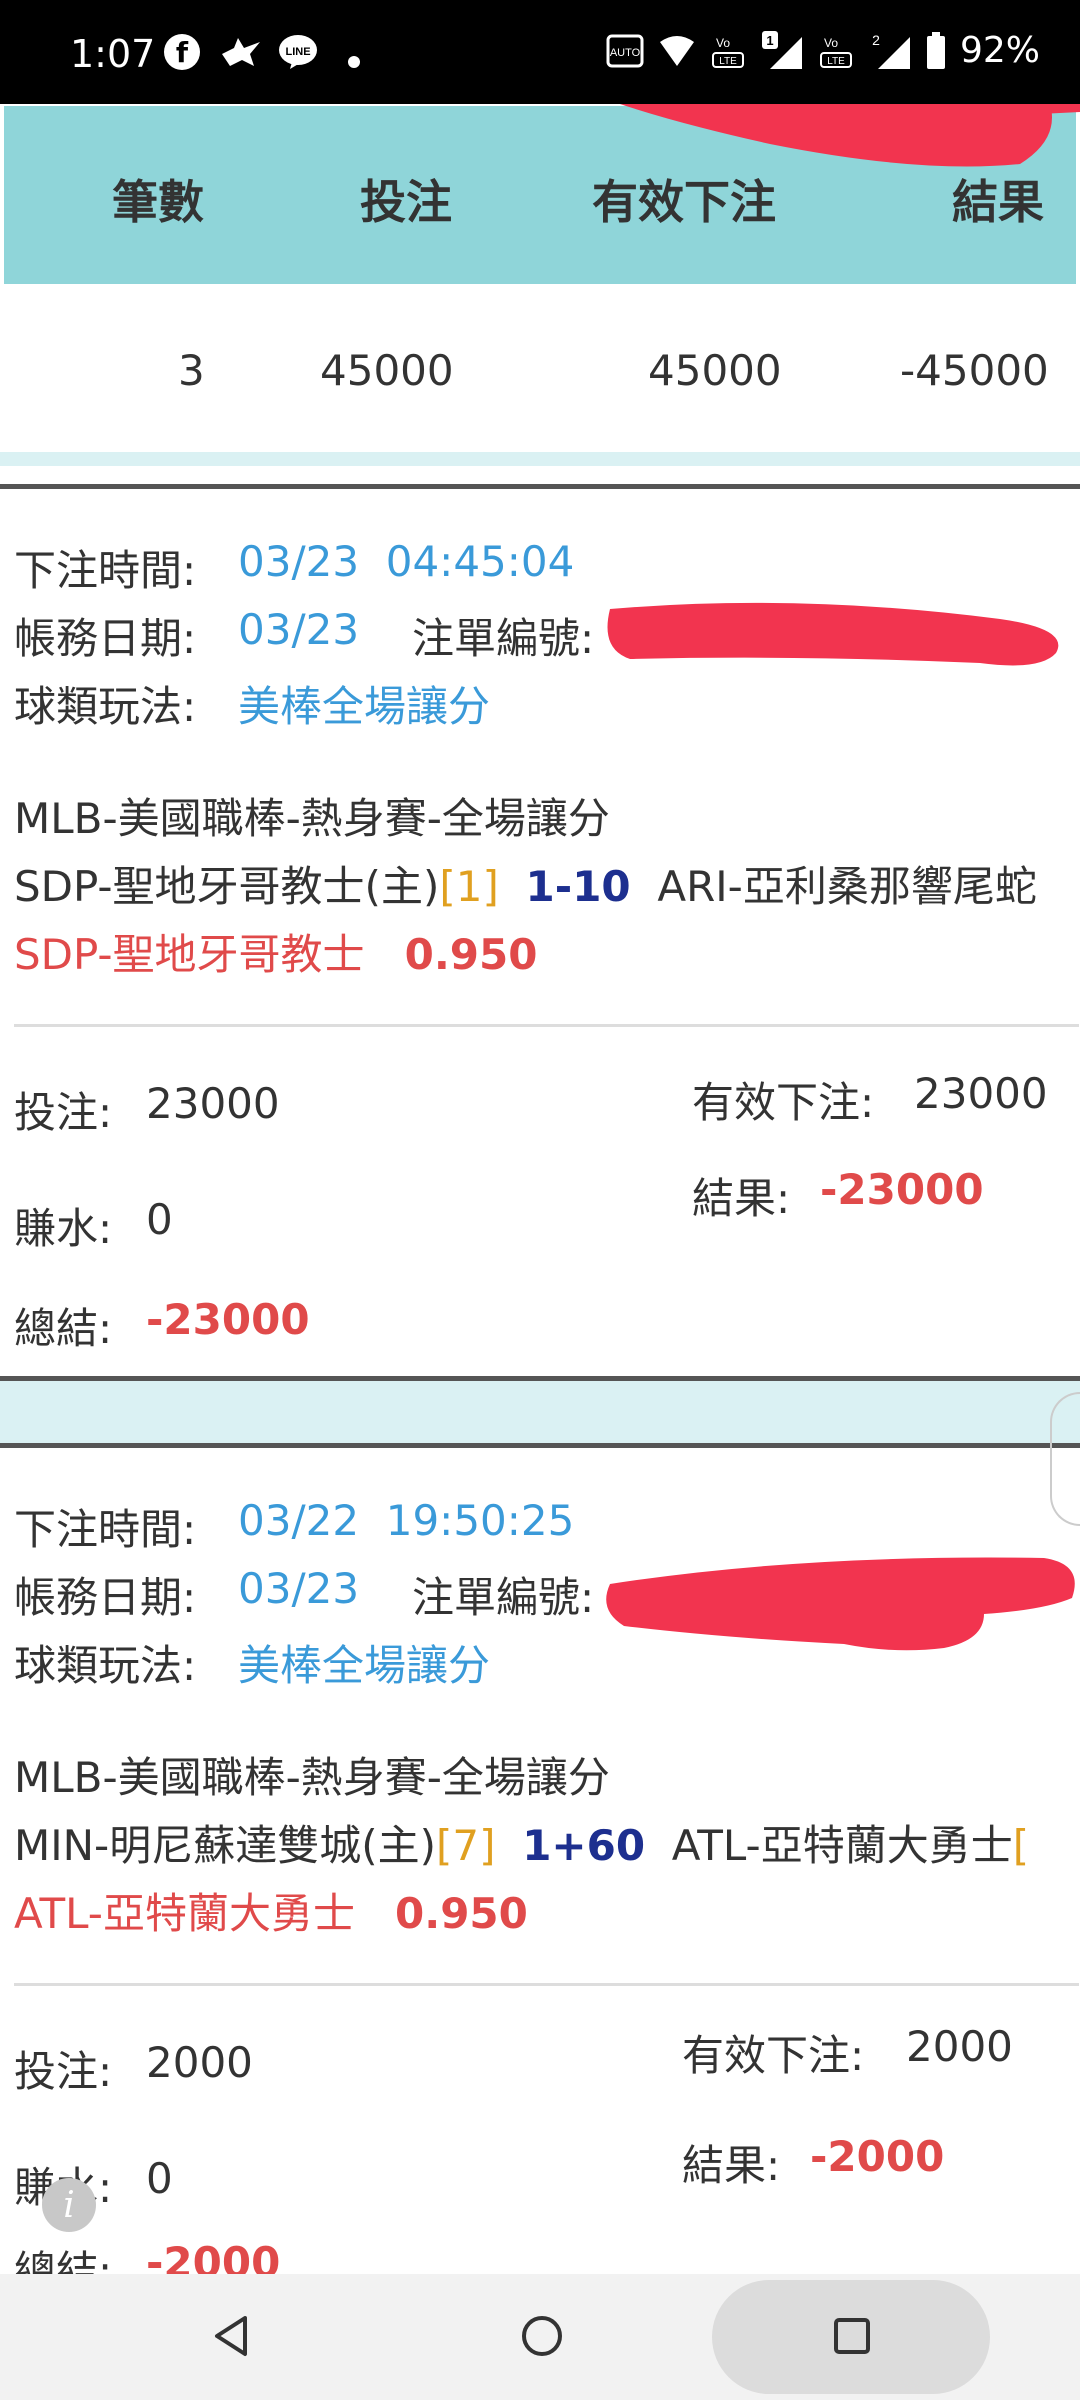  I want to click on header-stake: 投注, so click(406, 202).